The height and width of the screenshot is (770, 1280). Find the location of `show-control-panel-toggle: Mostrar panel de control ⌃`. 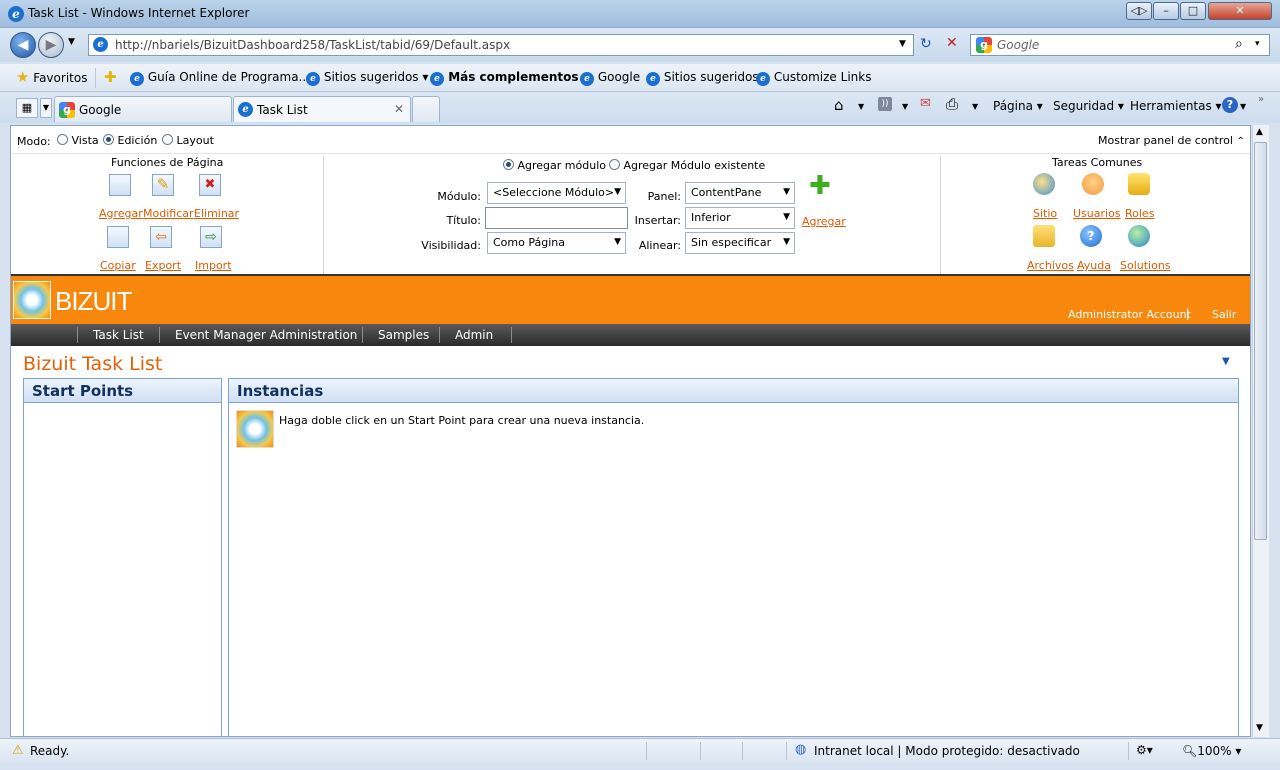

show-control-panel-toggle: Mostrar panel de control ⌃ is located at coordinates (1171, 140).